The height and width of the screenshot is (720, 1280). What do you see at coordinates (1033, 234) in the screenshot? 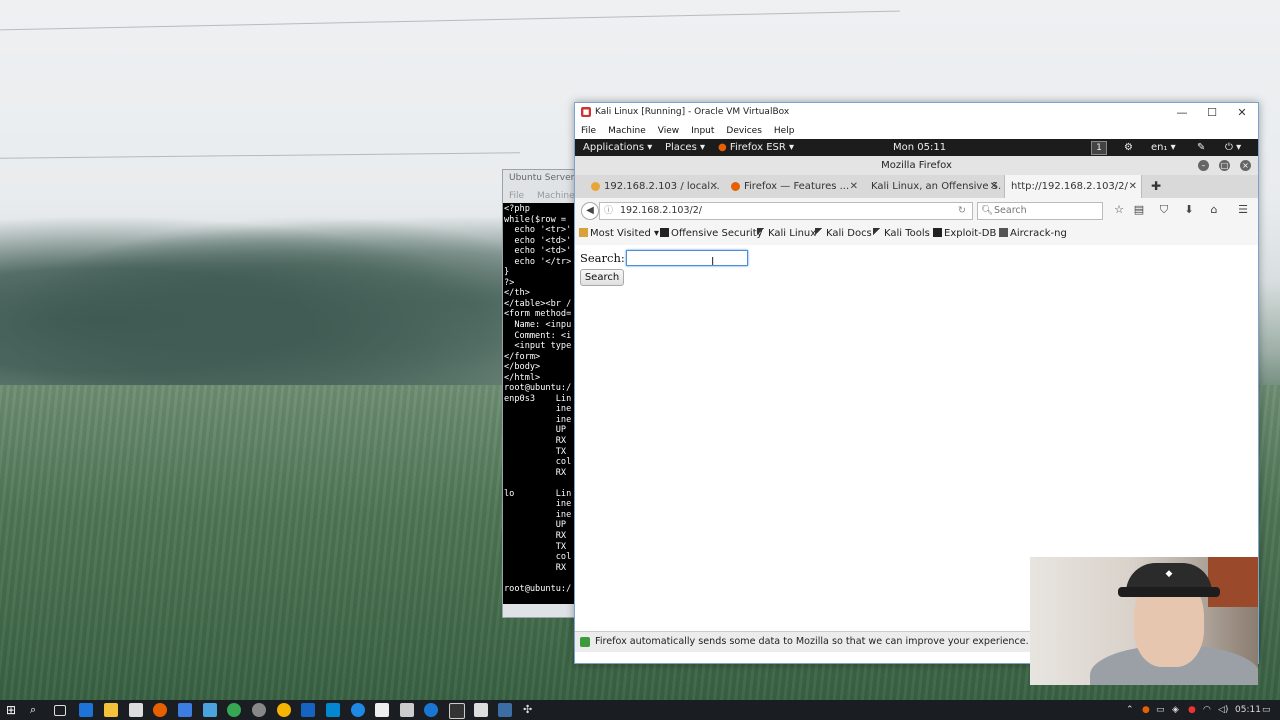
I see `bookmark-aircrack-ng: Aircrack-ng` at bounding box center [1033, 234].